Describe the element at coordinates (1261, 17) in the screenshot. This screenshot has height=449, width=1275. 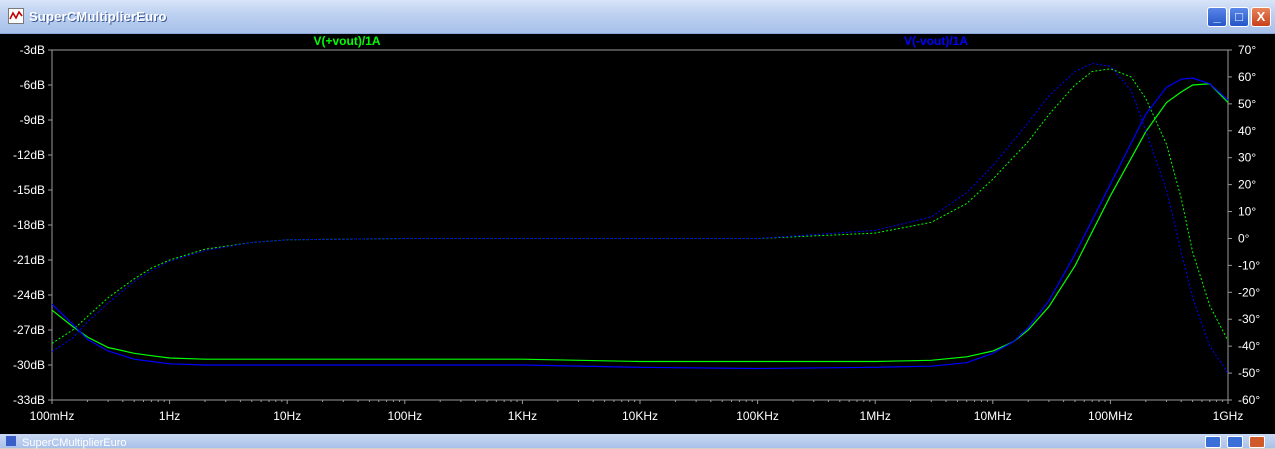
I see `close-button: X` at that location.